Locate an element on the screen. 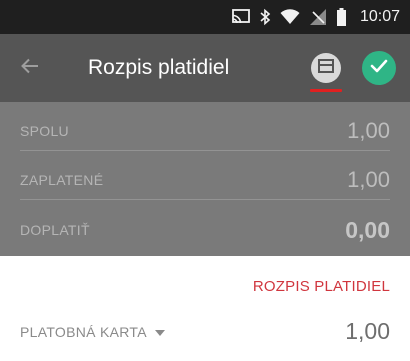 The image size is (410, 361). arrow-left-icon is located at coordinates (30, 68).